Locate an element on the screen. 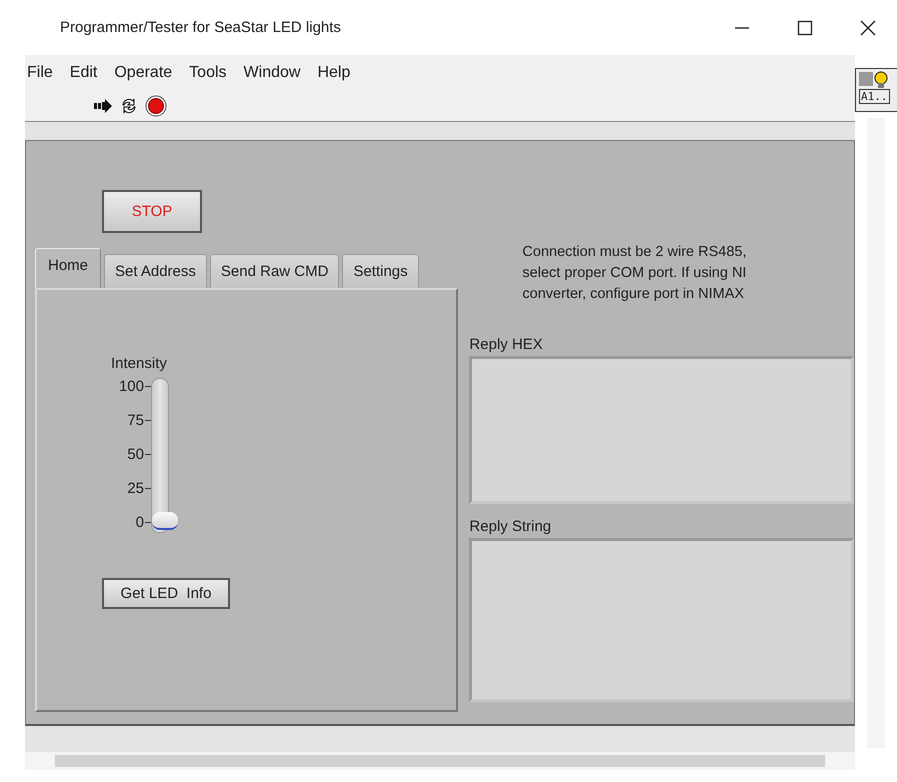 The width and height of the screenshot is (897, 782). scale-label: 100 is located at coordinates (131, 386).